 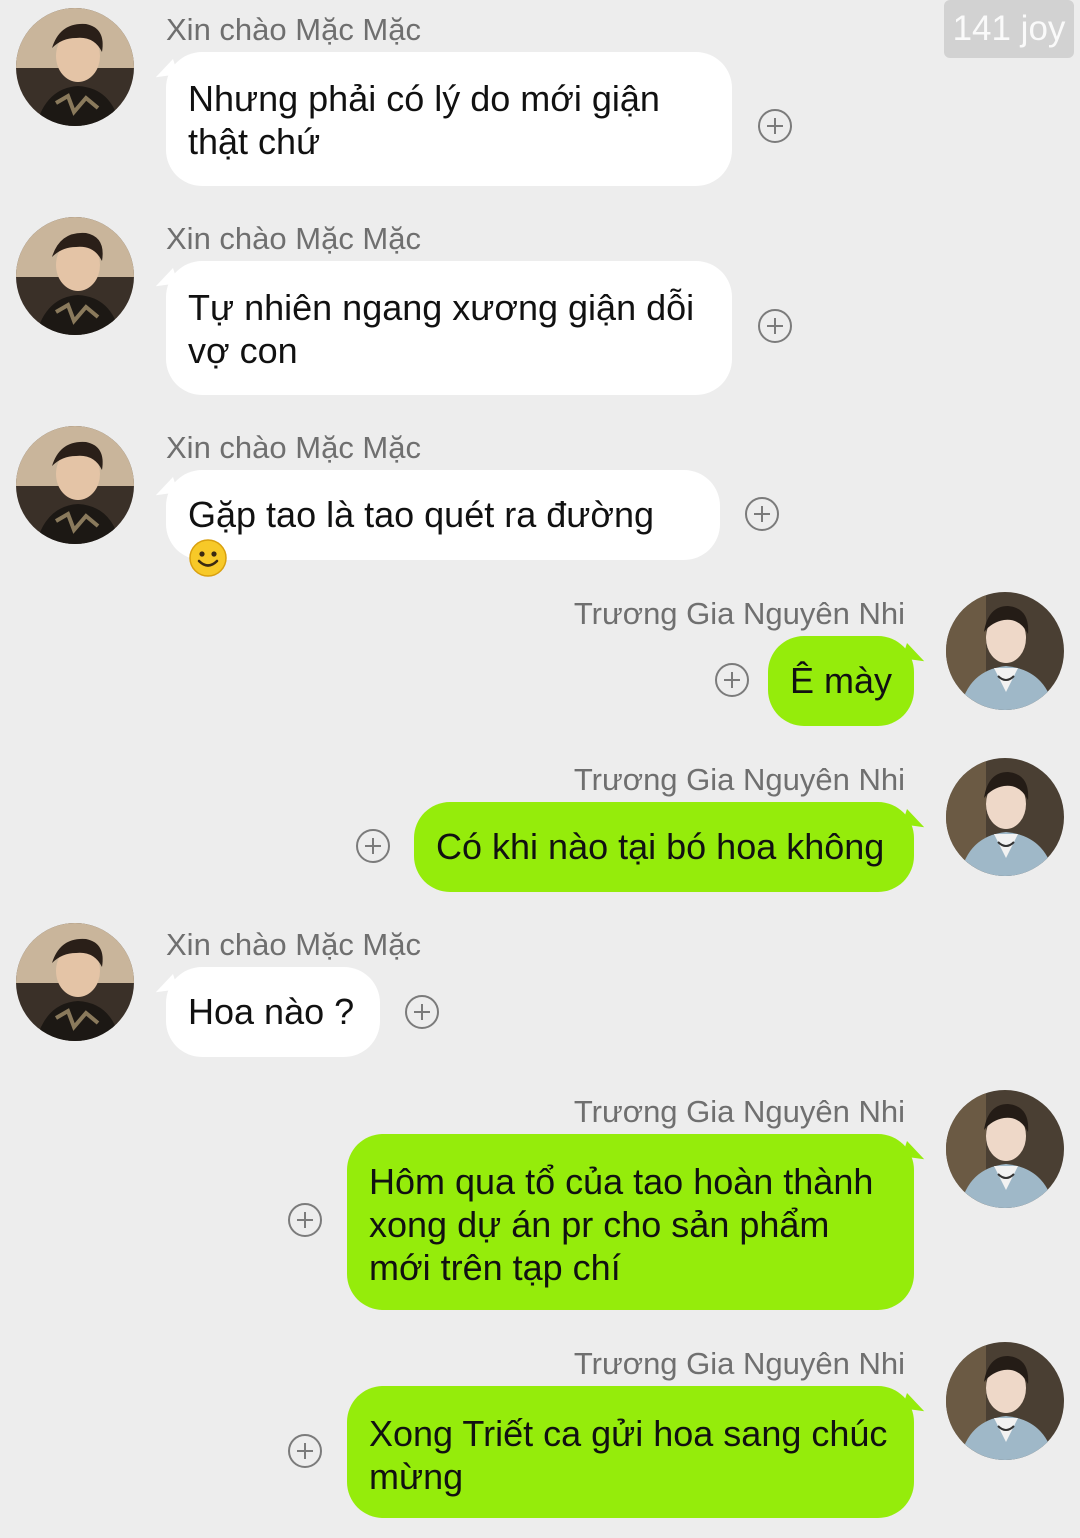 I want to click on watermark-badge: 141 joy, so click(x=1009, y=29).